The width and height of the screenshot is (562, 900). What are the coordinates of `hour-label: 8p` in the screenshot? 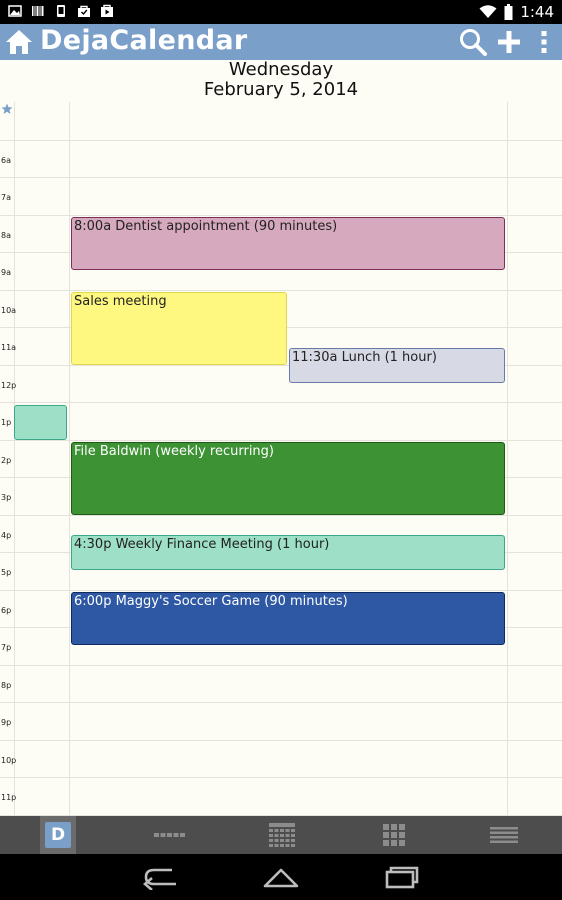 It's located at (6, 685).